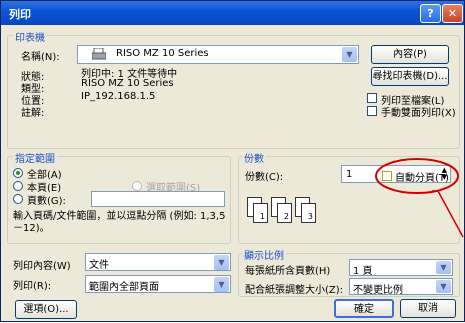 The image size is (465, 323). I want to click on print-to-file-checkbox, so click(372, 98).